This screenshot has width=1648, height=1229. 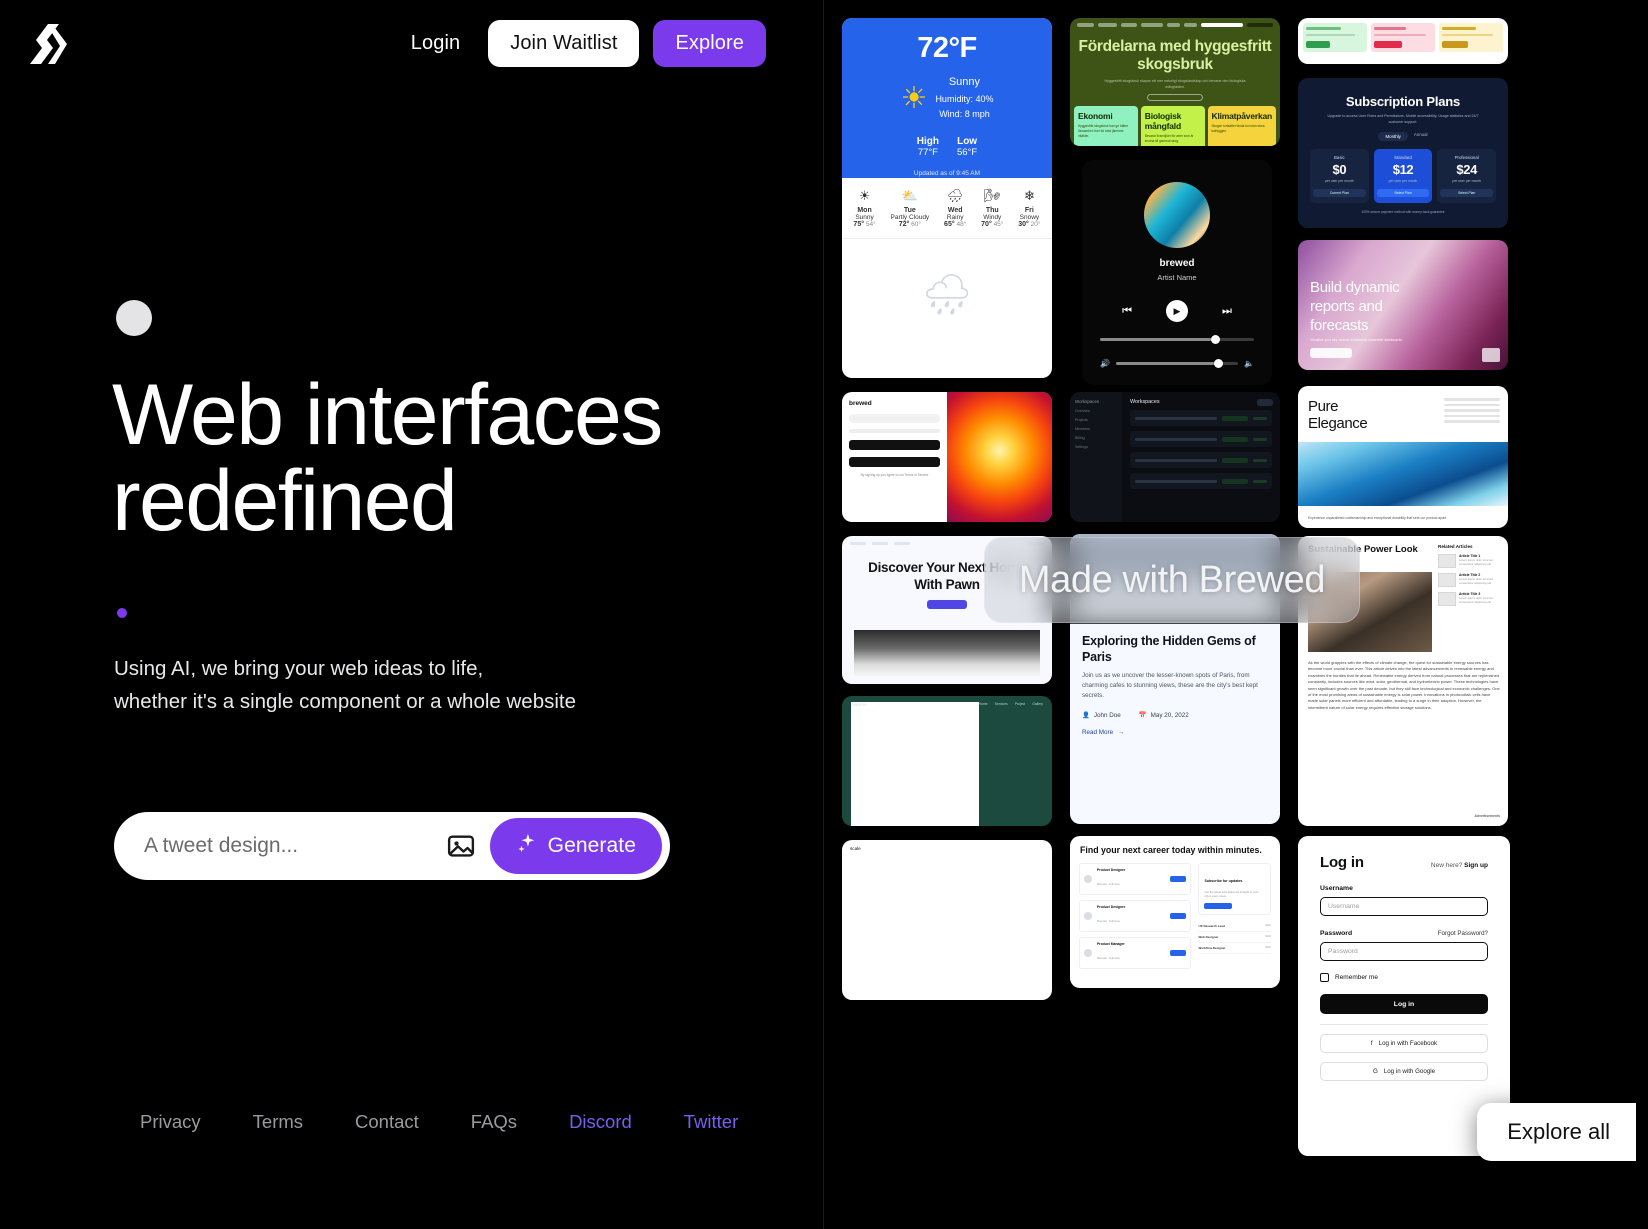 What do you see at coordinates (1177, 311) in the screenshot?
I see `play-button: ▶` at bounding box center [1177, 311].